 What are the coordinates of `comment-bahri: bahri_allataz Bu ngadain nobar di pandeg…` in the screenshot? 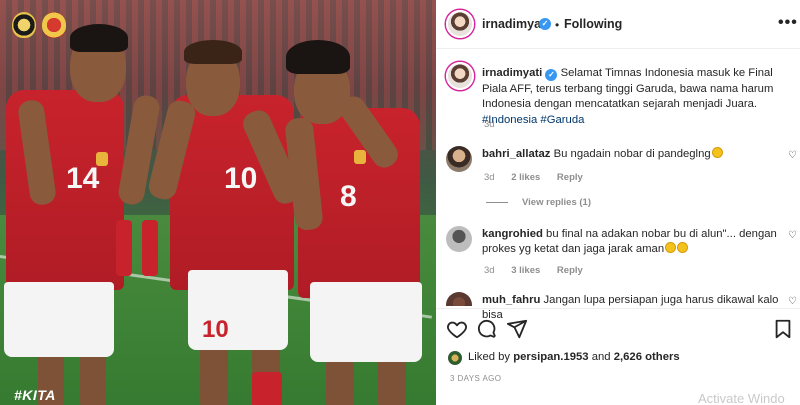 It's located at (632, 154).